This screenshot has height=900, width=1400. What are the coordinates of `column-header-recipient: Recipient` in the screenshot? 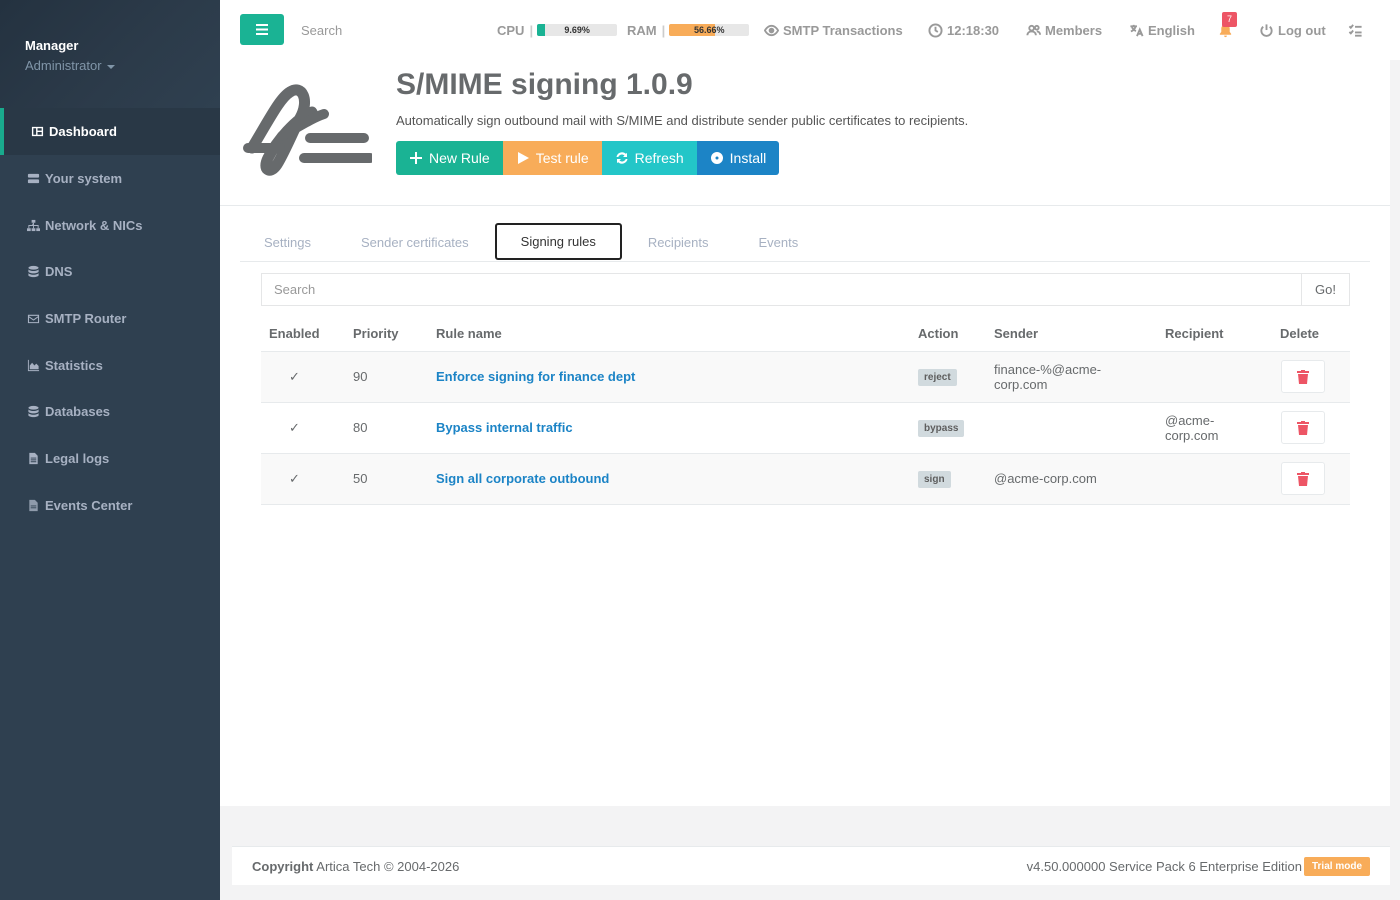 It's located at (1214, 334).